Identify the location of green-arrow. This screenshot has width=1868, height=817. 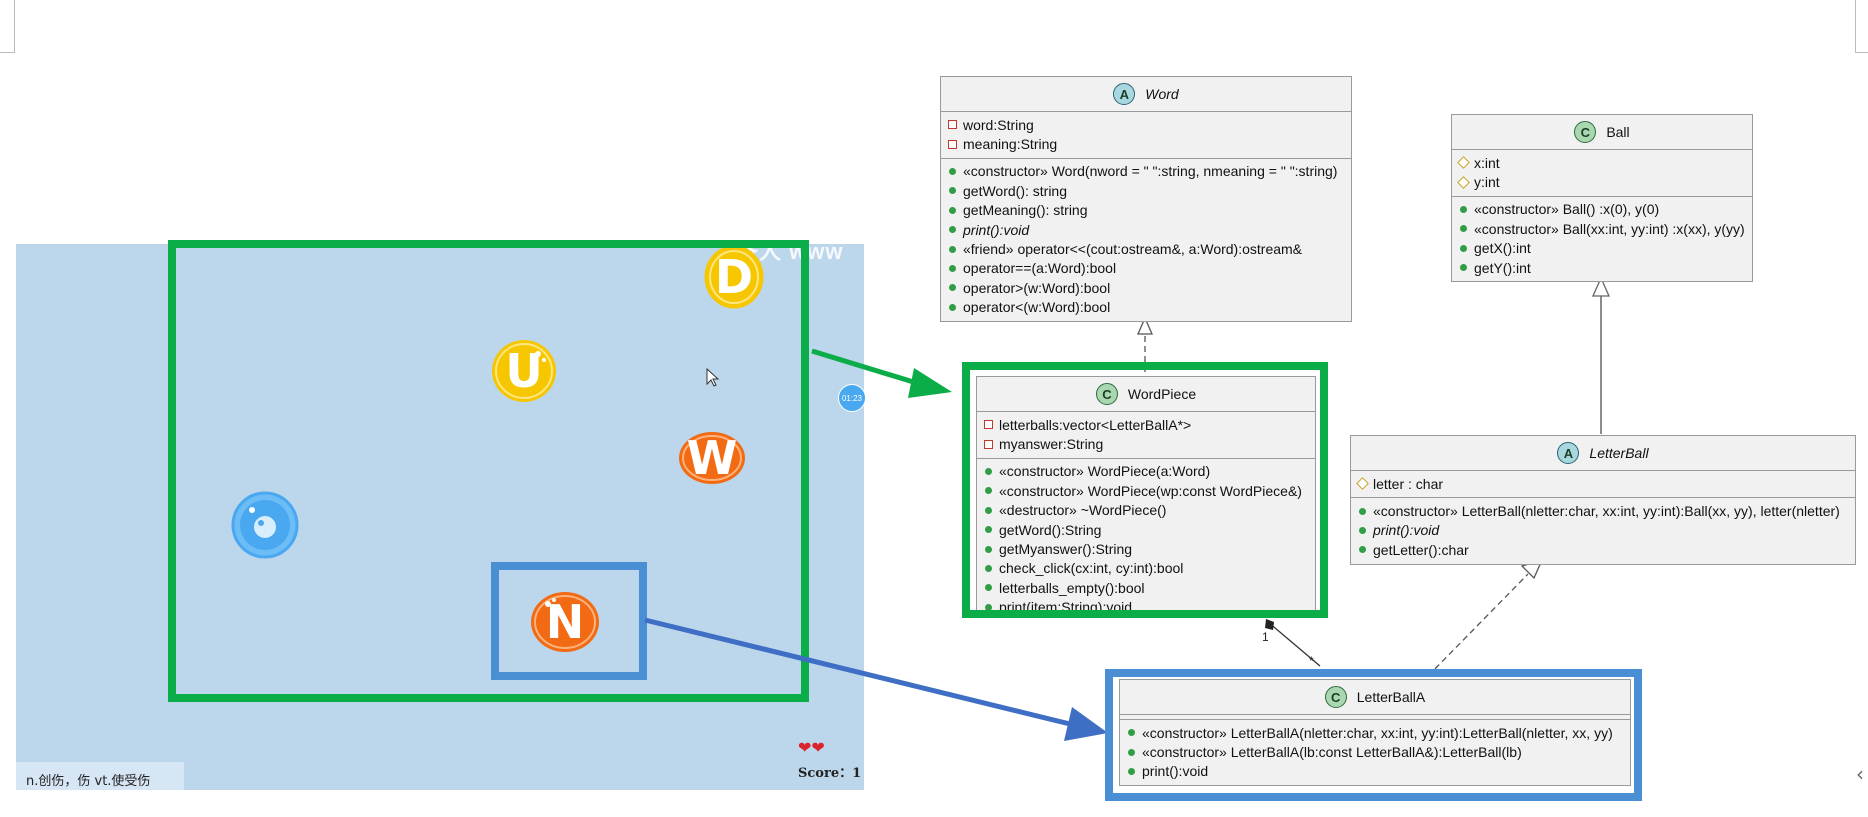
(866, 367).